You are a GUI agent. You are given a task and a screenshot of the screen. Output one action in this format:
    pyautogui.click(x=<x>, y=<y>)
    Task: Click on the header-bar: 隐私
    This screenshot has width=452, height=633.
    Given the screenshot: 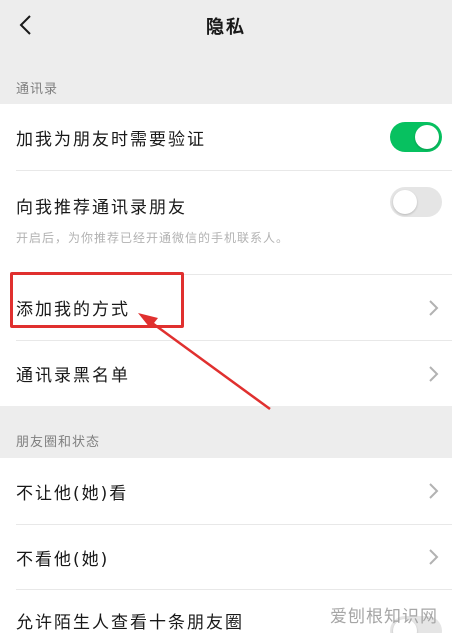 What is the action you would take?
    pyautogui.click(x=226, y=26)
    